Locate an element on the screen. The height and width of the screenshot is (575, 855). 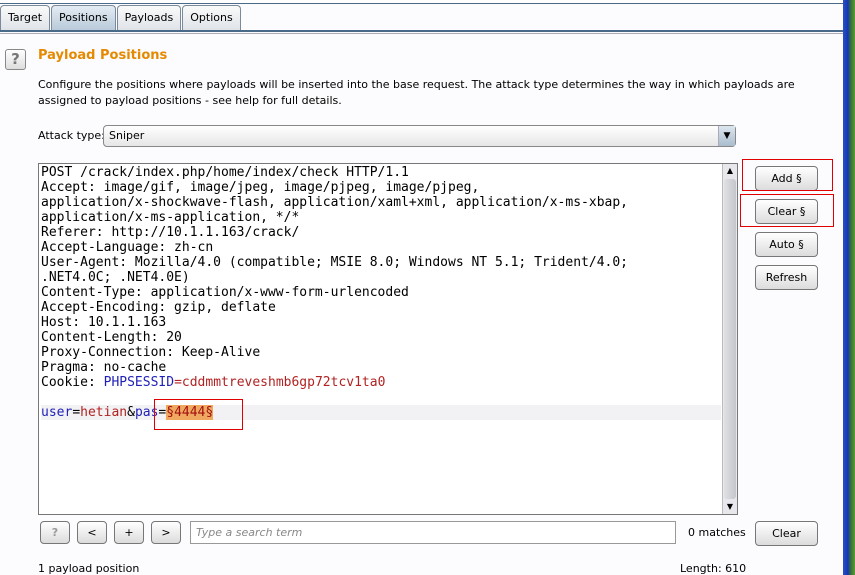
vertical-scrollbar: ▲ ▼ is located at coordinates (729, 339).